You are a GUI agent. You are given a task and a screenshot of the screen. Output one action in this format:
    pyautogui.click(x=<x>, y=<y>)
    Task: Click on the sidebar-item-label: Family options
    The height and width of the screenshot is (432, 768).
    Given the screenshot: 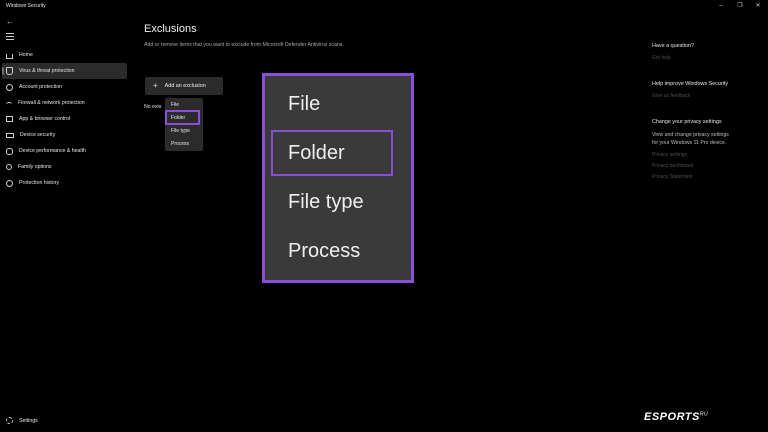 What is the action you would take?
    pyautogui.click(x=35, y=167)
    